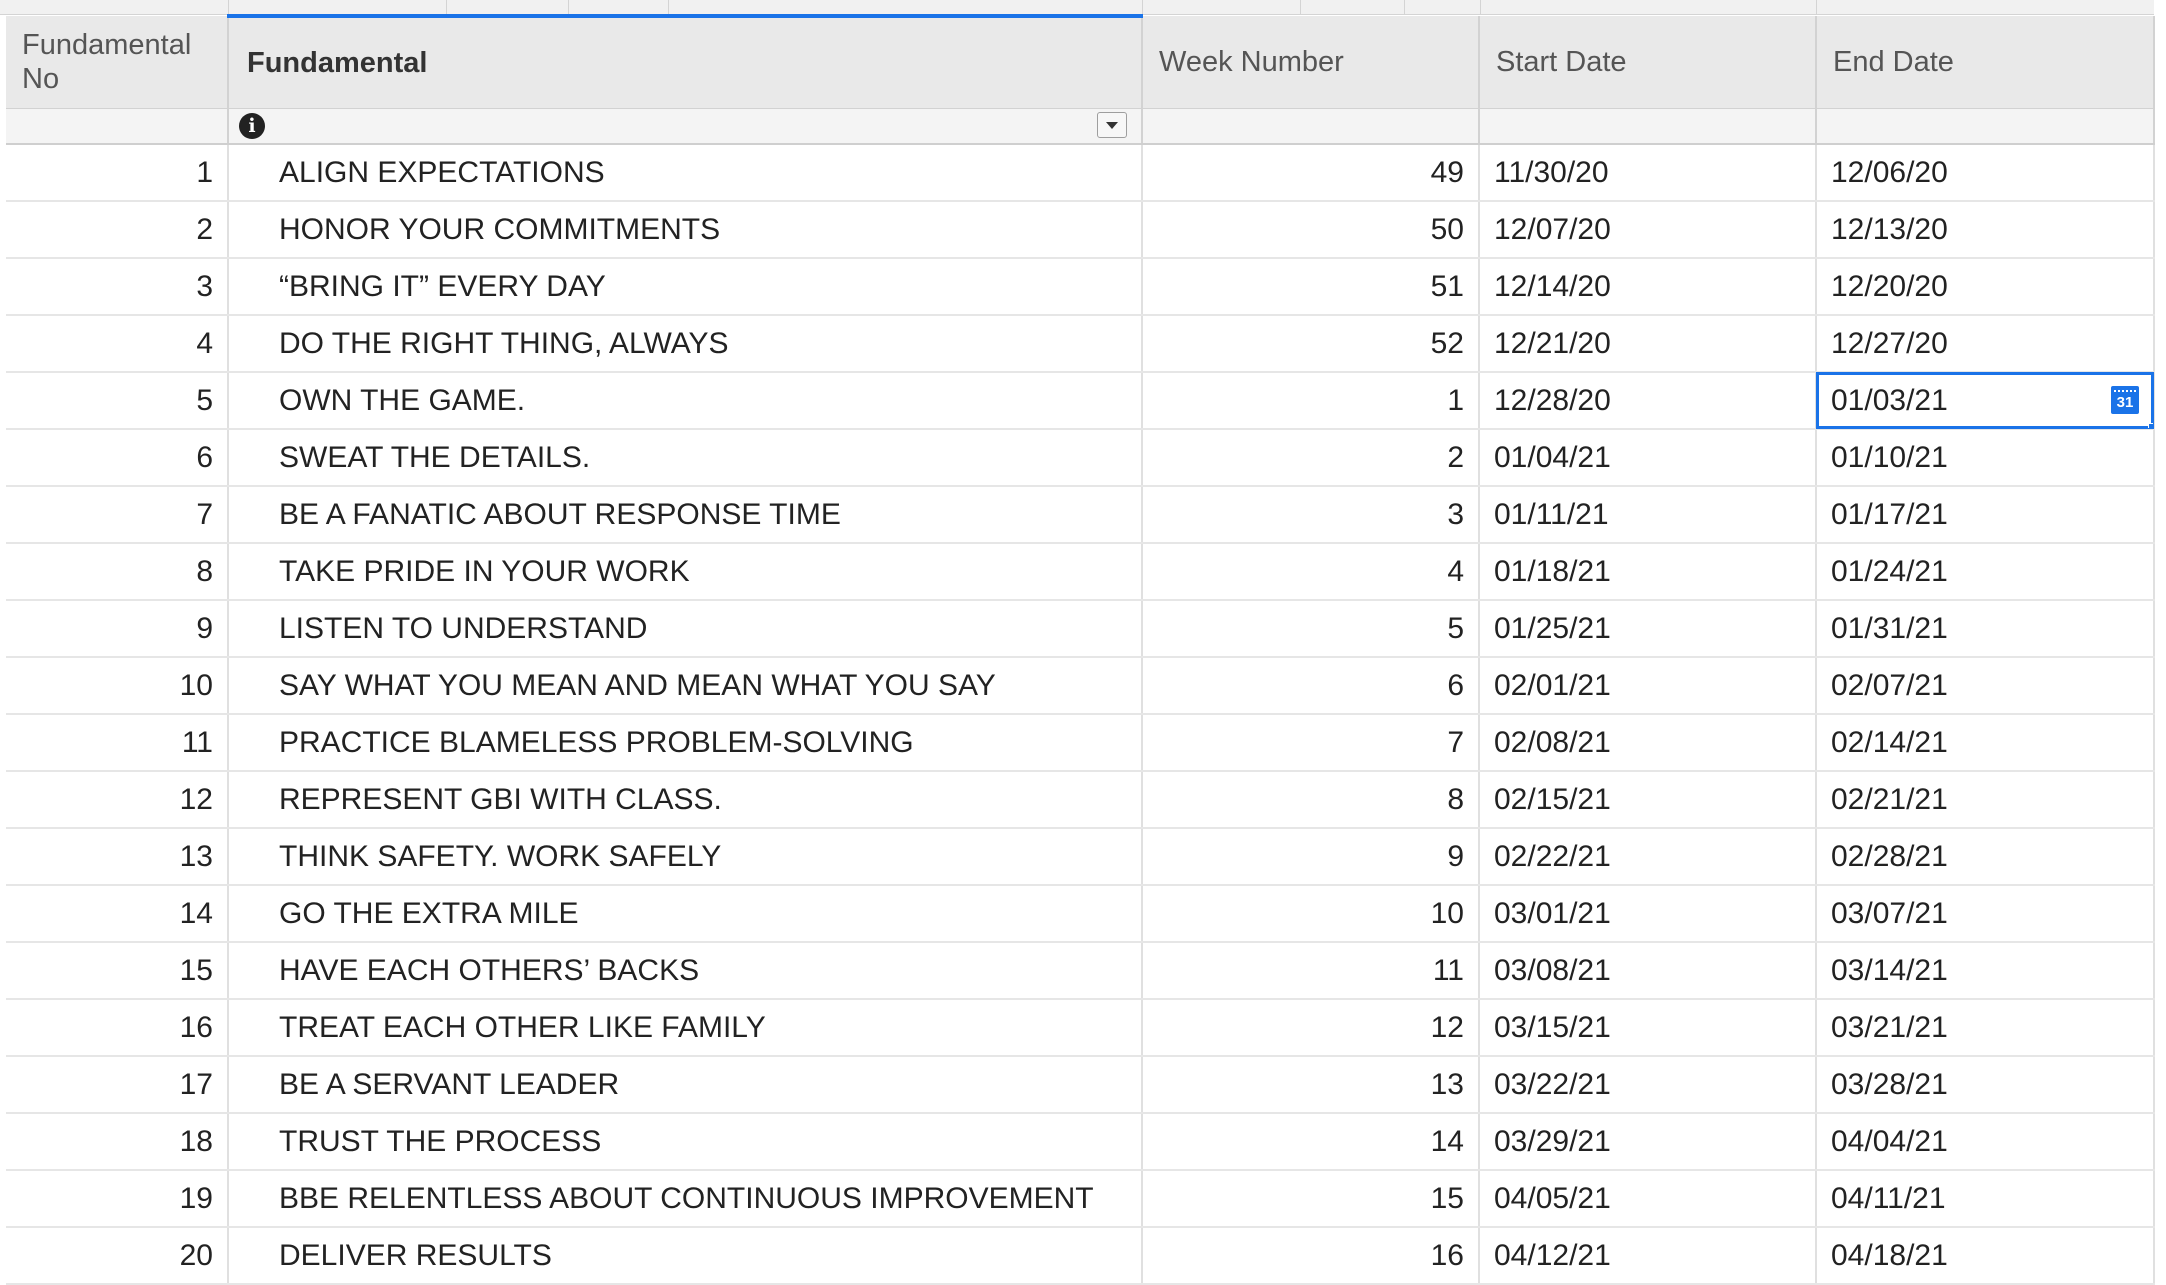 The image size is (2166, 1285). What do you see at coordinates (1648, 686) in the screenshot?
I see `cell-start-date: 02/01/21` at bounding box center [1648, 686].